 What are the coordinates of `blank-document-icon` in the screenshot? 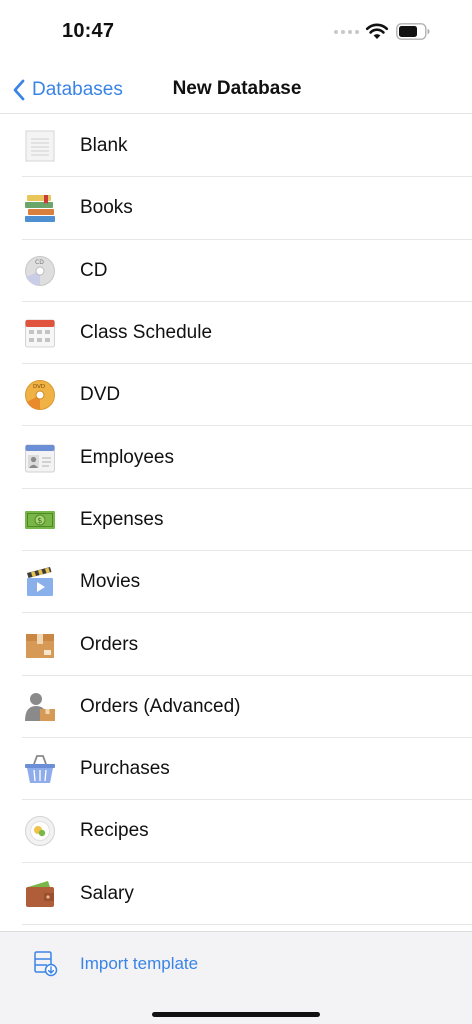 It's located at (40, 146).